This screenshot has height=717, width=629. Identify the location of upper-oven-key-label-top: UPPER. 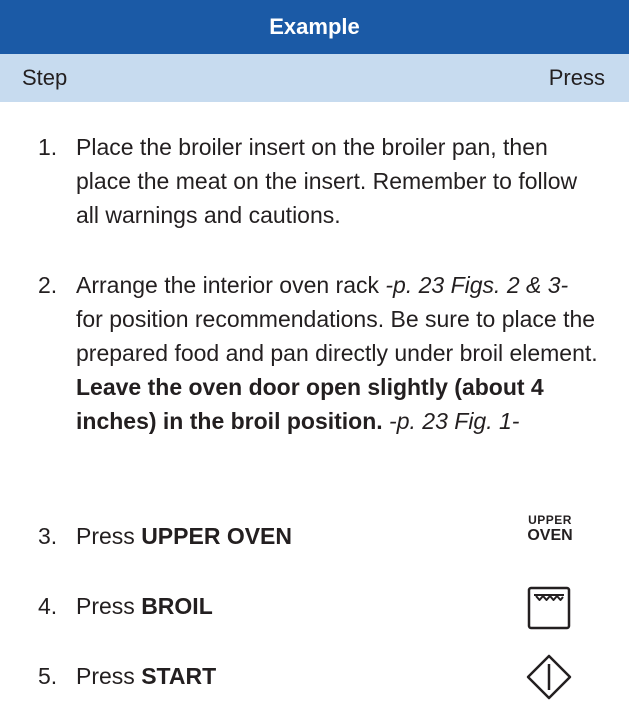
(550, 520).